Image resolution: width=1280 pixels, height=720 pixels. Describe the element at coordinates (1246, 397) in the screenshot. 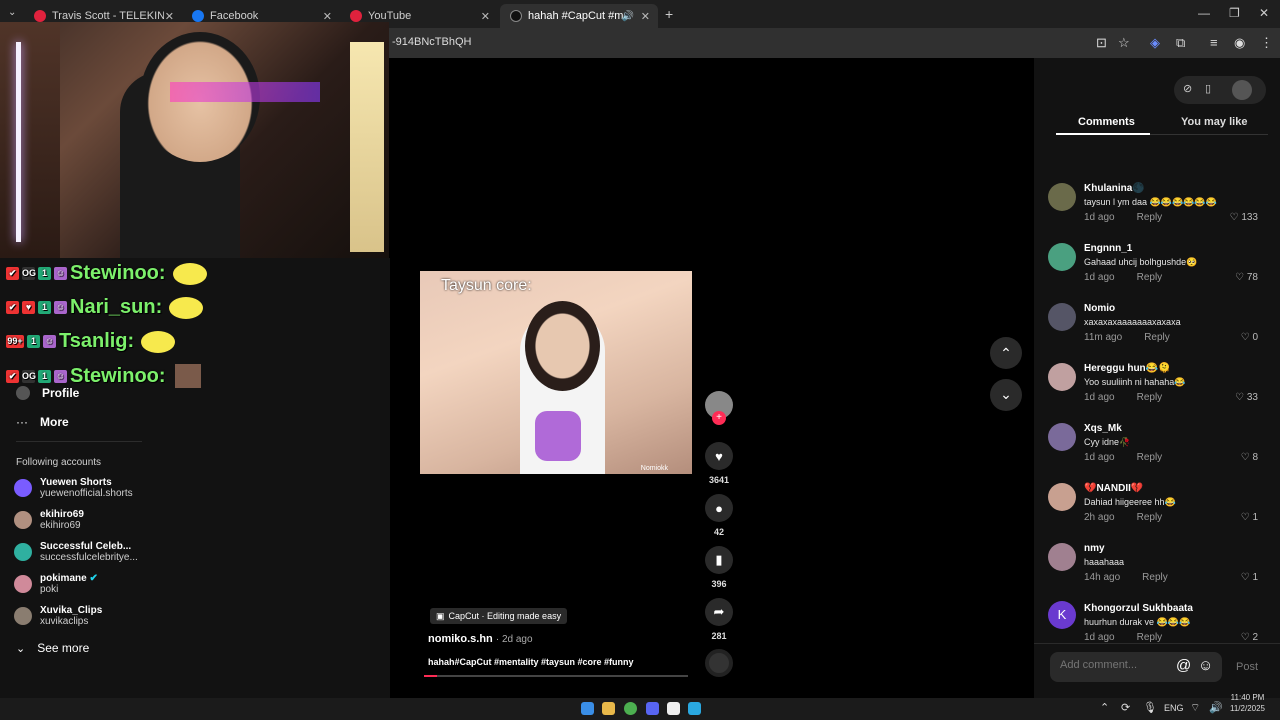

I see `comment-like: ♡ 33` at that location.